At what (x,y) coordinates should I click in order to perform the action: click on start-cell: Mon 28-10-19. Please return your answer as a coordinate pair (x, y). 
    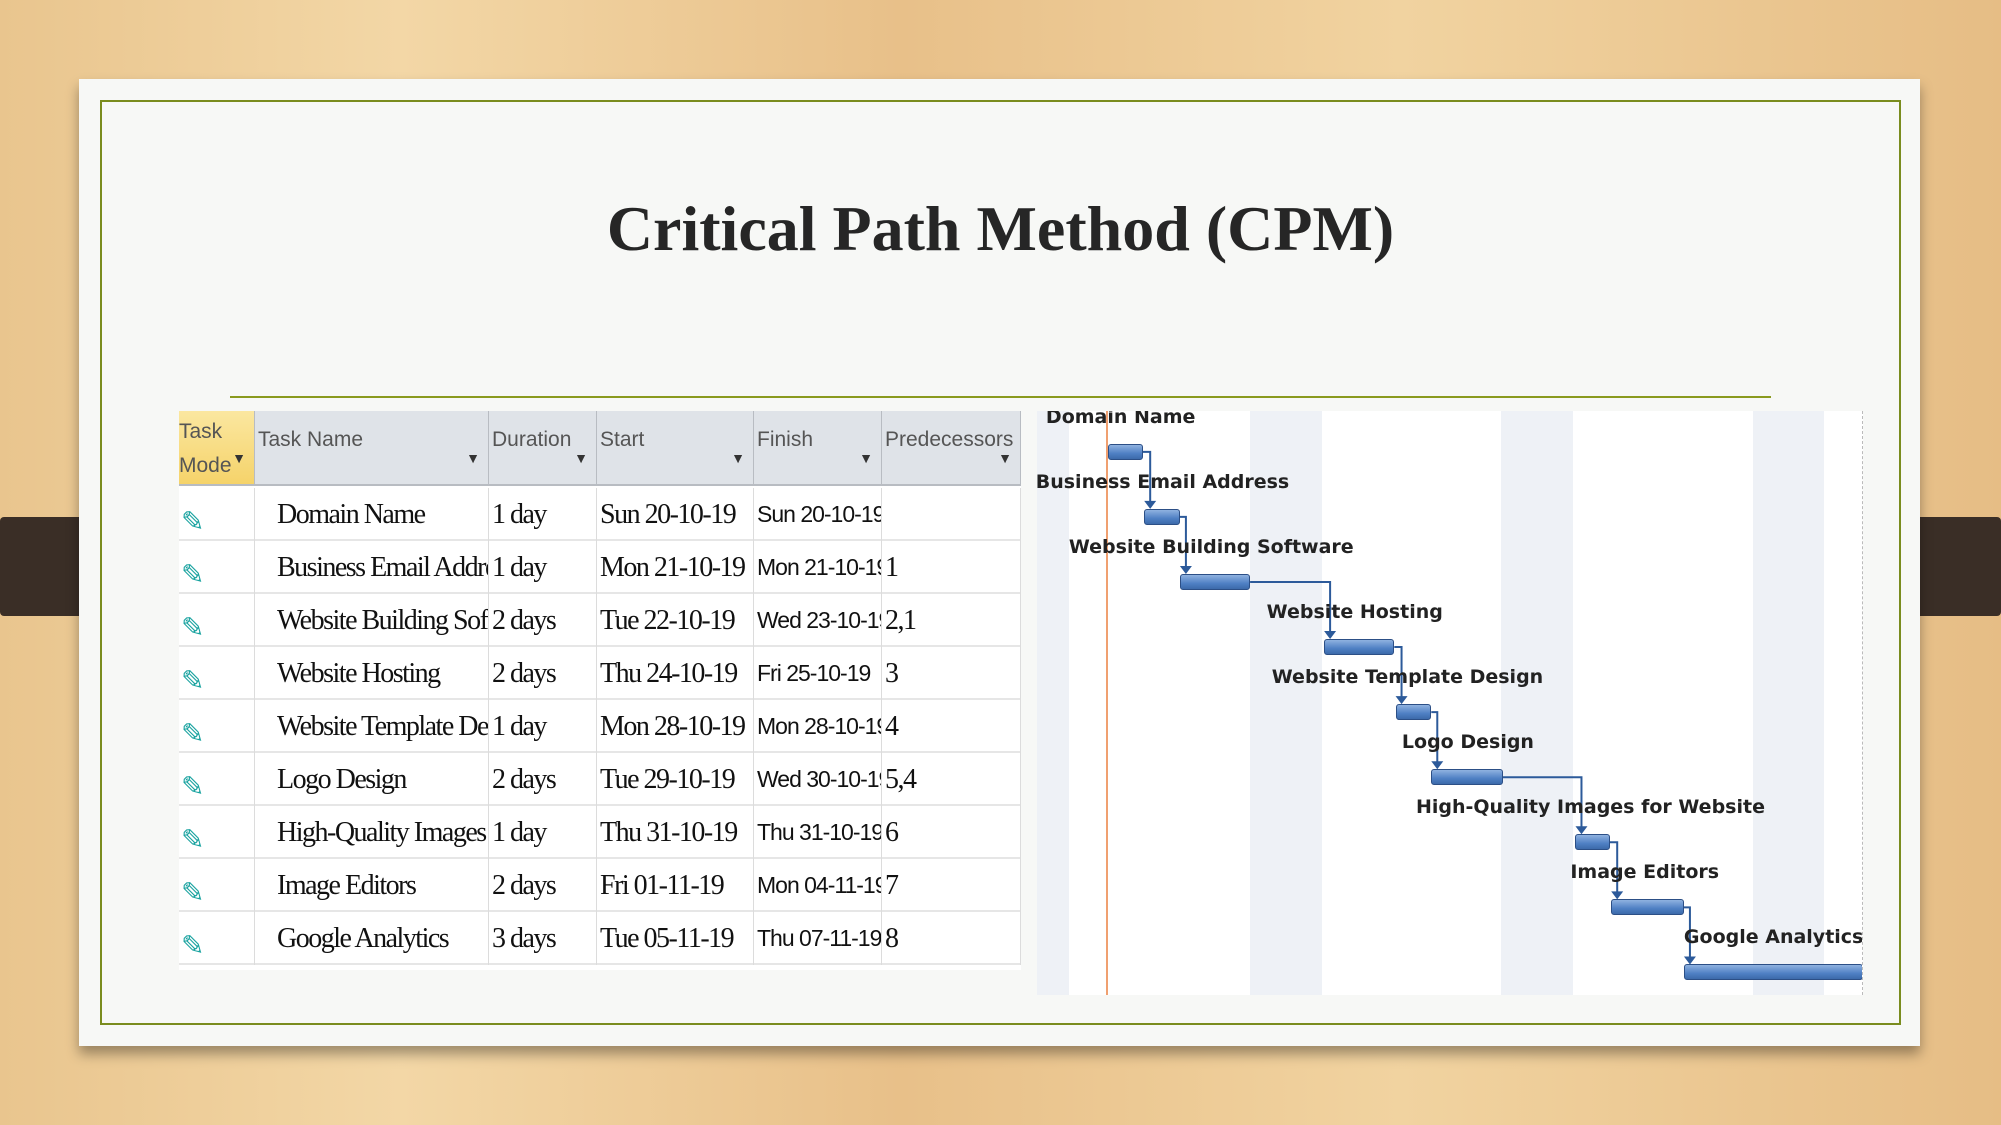
    Looking at the image, I should click on (675, 726).